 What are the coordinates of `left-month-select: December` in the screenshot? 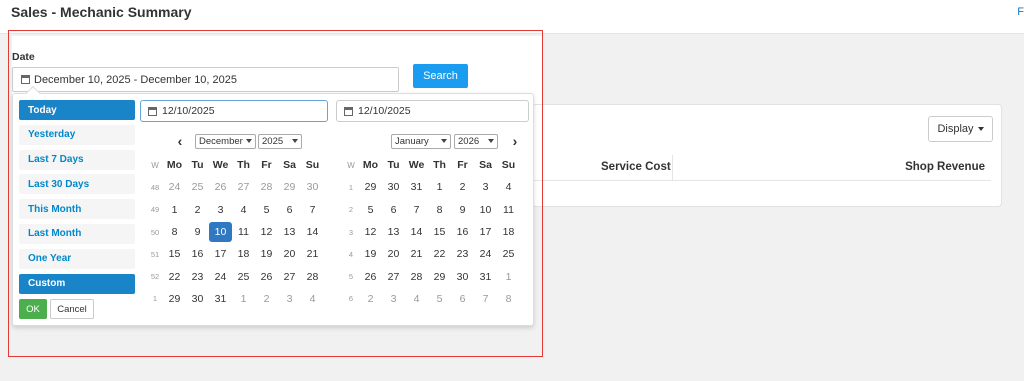 It's located at (225, 141).